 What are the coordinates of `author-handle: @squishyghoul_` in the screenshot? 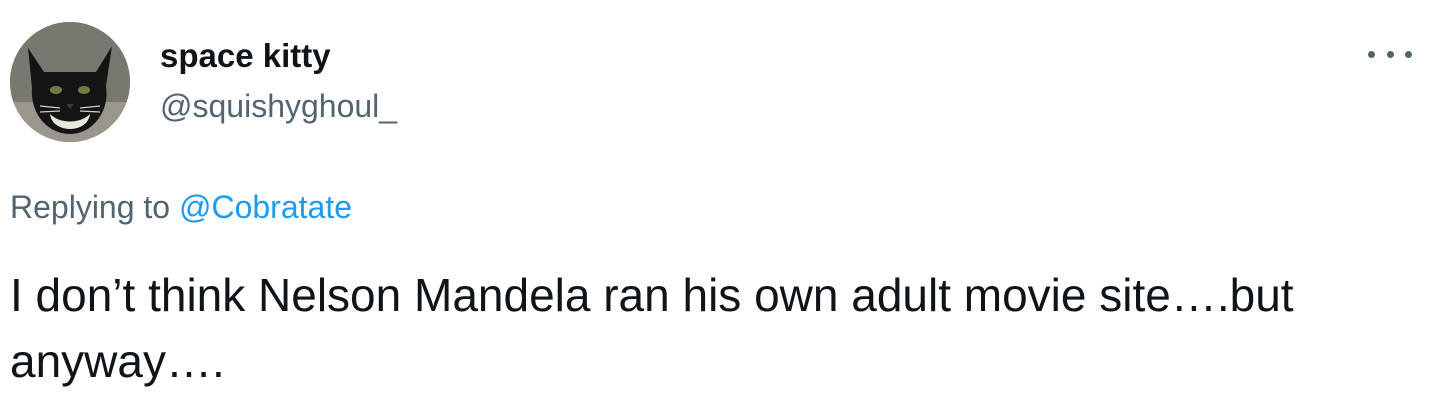 It's located at (278, 106).